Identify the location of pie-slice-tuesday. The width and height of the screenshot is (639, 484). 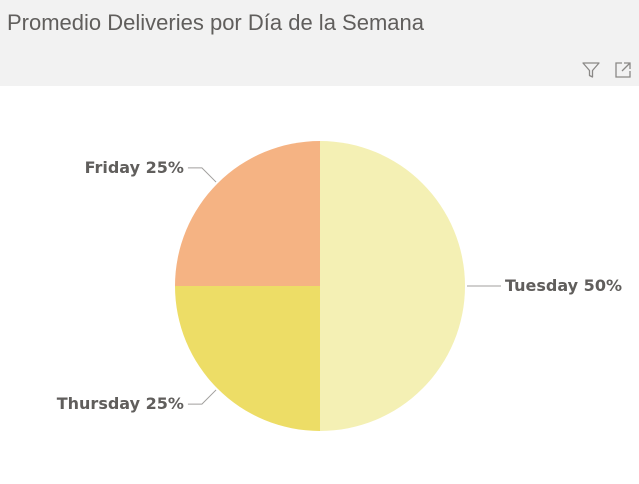
(392, 286).